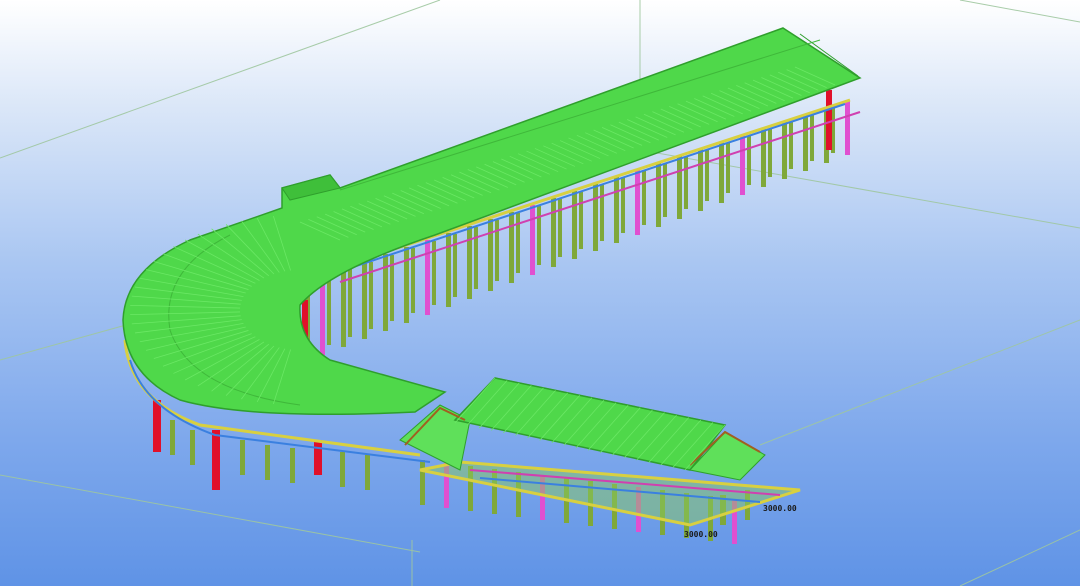  I want to click on elevation-label-b: 3000.00, so click(701, 534).